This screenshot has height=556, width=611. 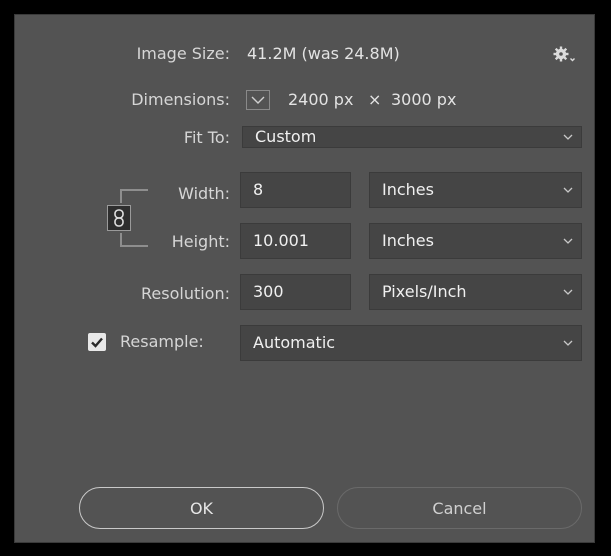 I want to click on checkbox-checked-icon, so click(x=97, y=342).